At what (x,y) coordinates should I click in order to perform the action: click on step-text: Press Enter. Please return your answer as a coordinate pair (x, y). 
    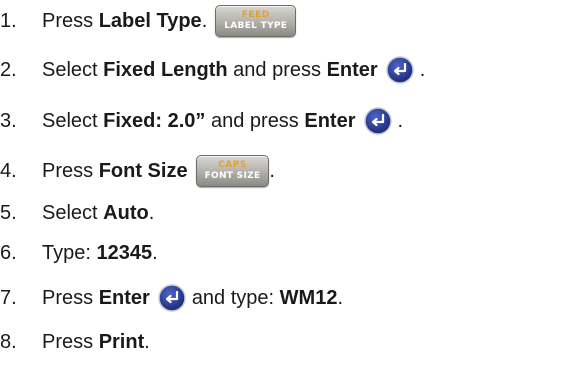
    Looking at the image, I should click on (96, 298).